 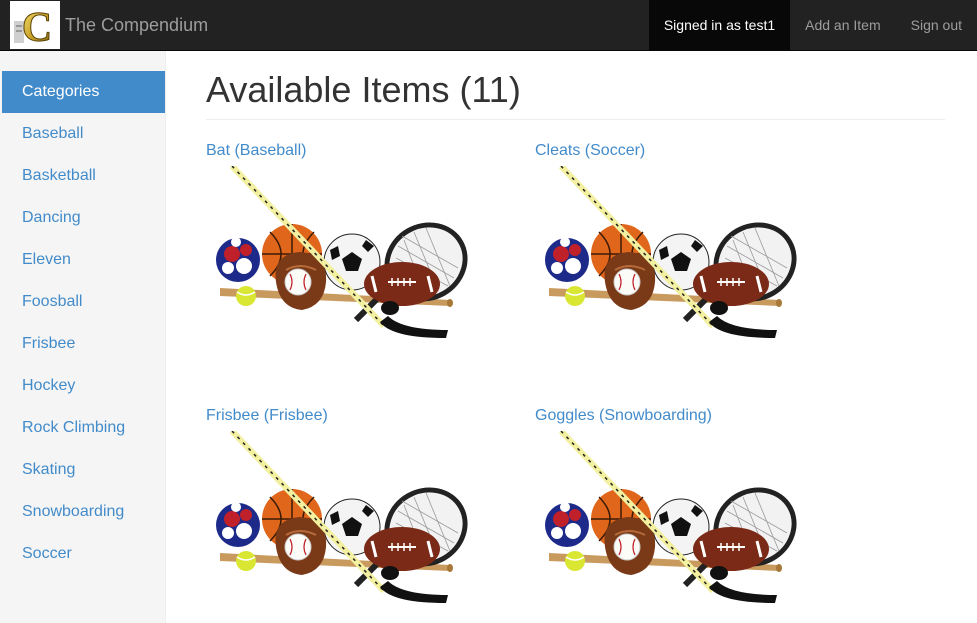 I want to click on sidebar-link: Eleven, so click(x=82, y=260).